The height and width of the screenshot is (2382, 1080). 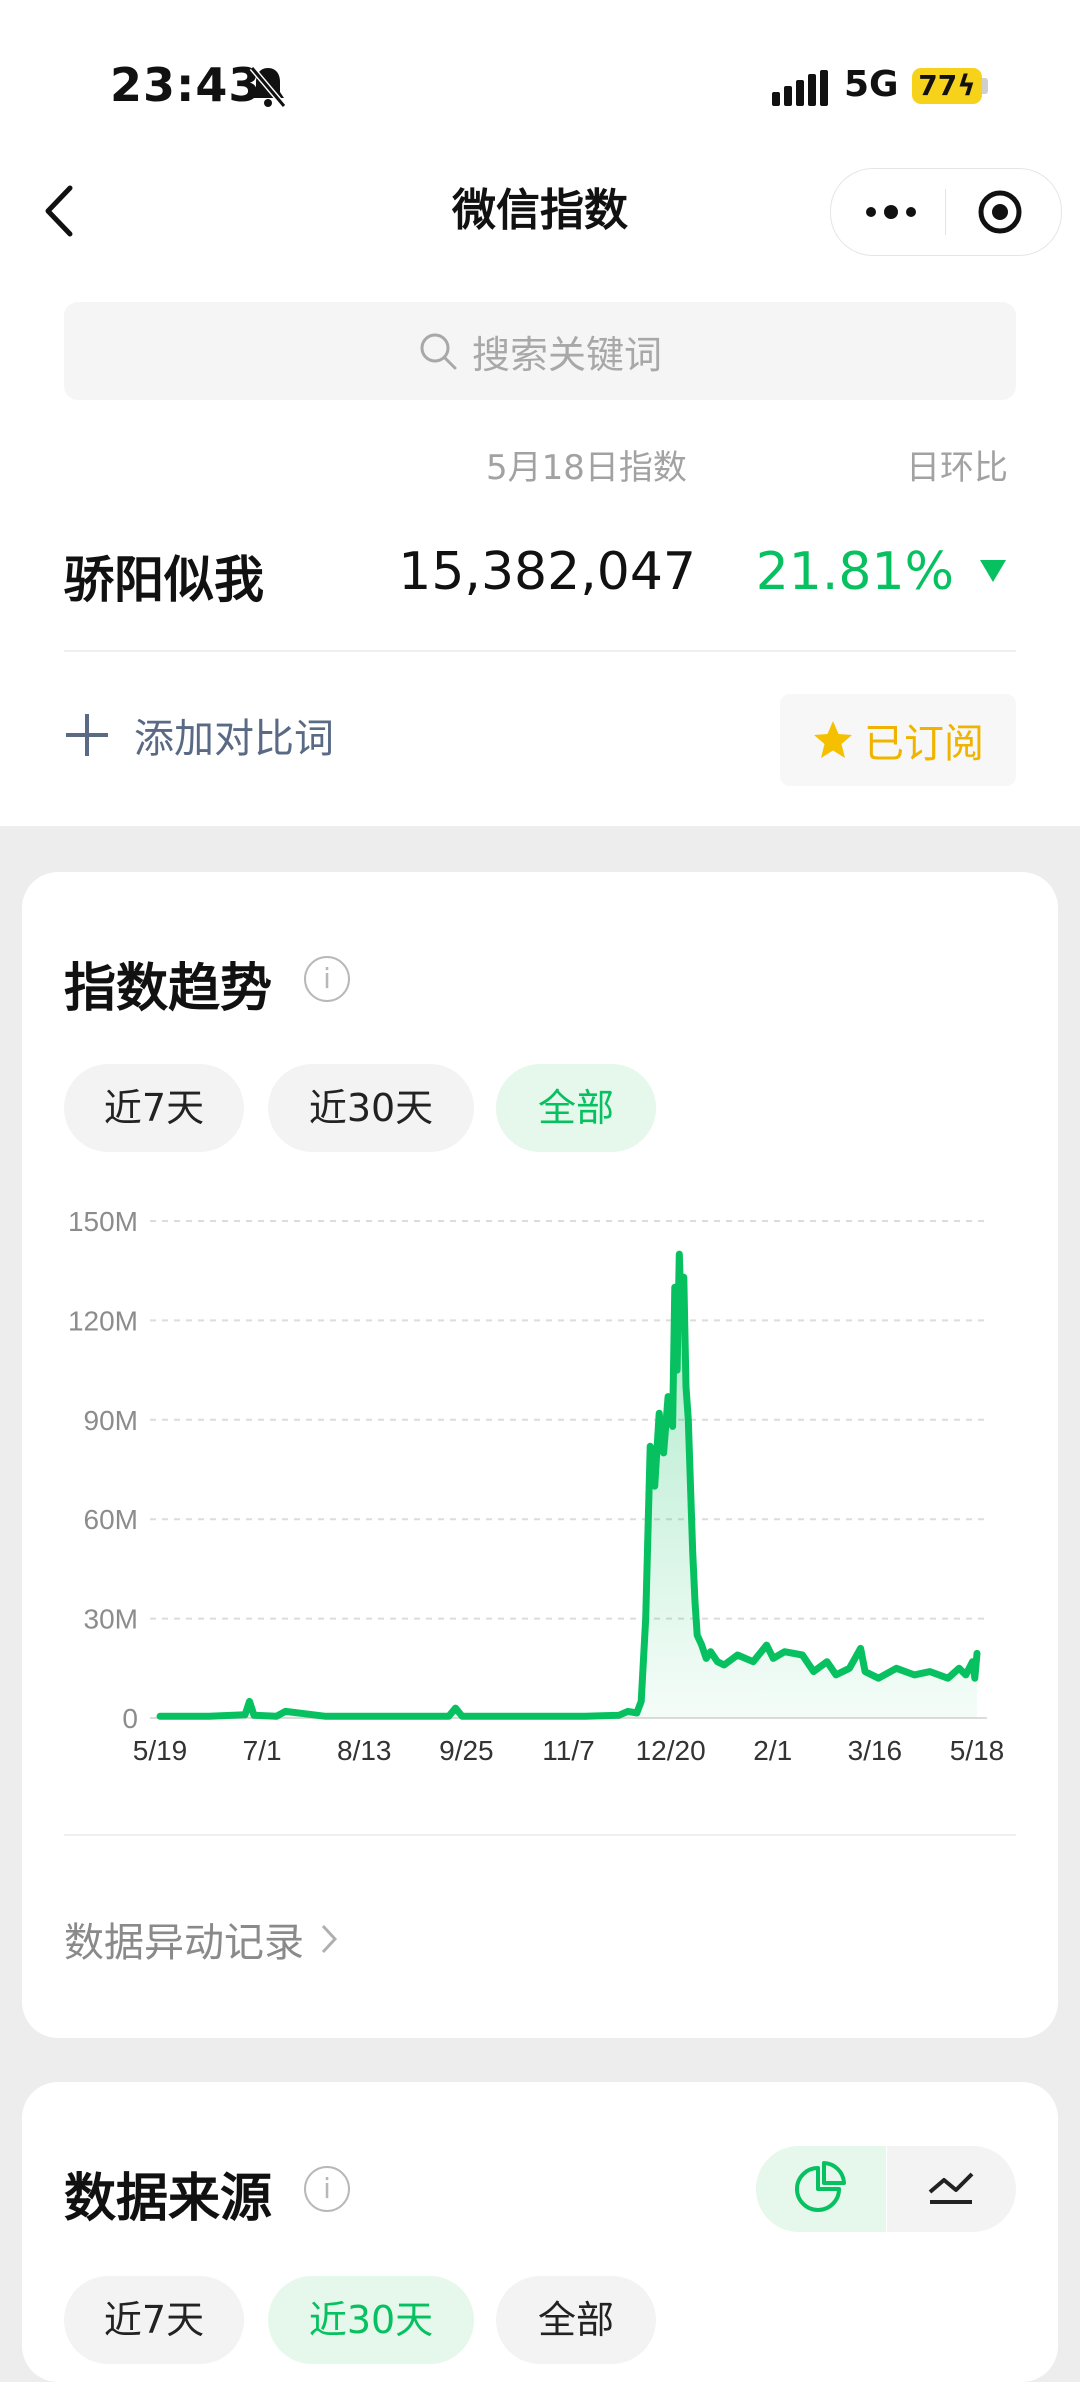 What do you see at coordinates (586, 464) in the screenshot?
I see `date-index-header: 5月18日指数` at bounding box center [586, 464].